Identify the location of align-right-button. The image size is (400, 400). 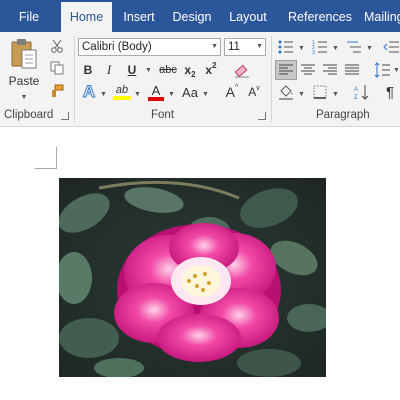
(330, 70).